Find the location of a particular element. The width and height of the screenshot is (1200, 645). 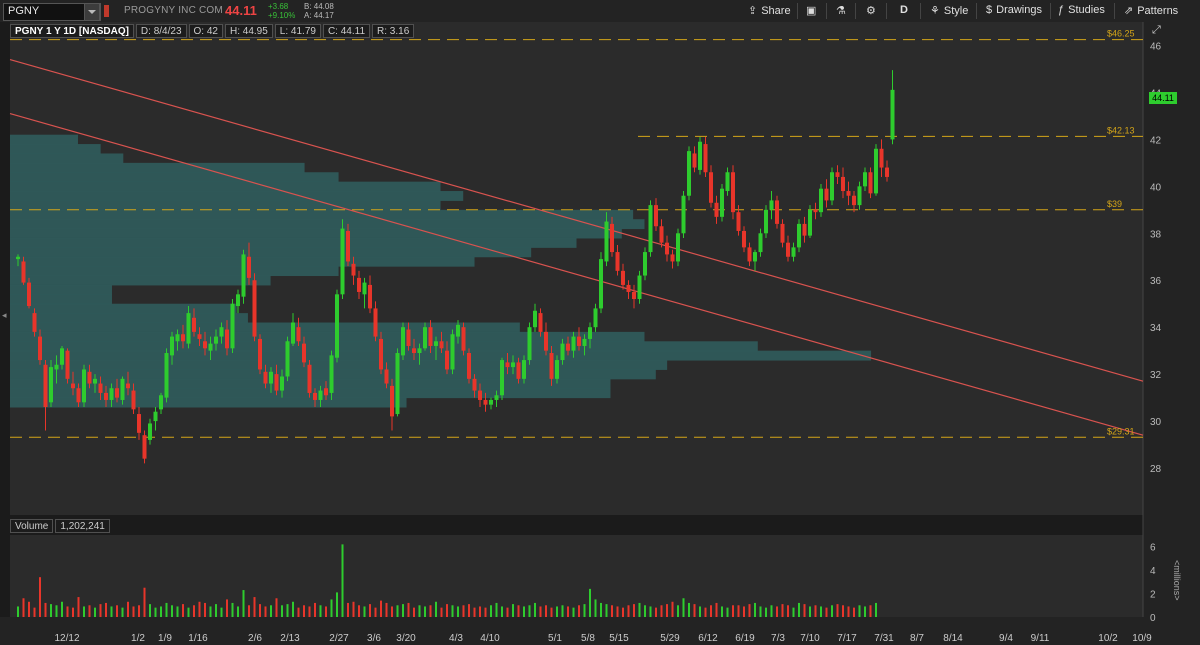

expand-icon: ⤢ is located at coordinates (1156, 30).